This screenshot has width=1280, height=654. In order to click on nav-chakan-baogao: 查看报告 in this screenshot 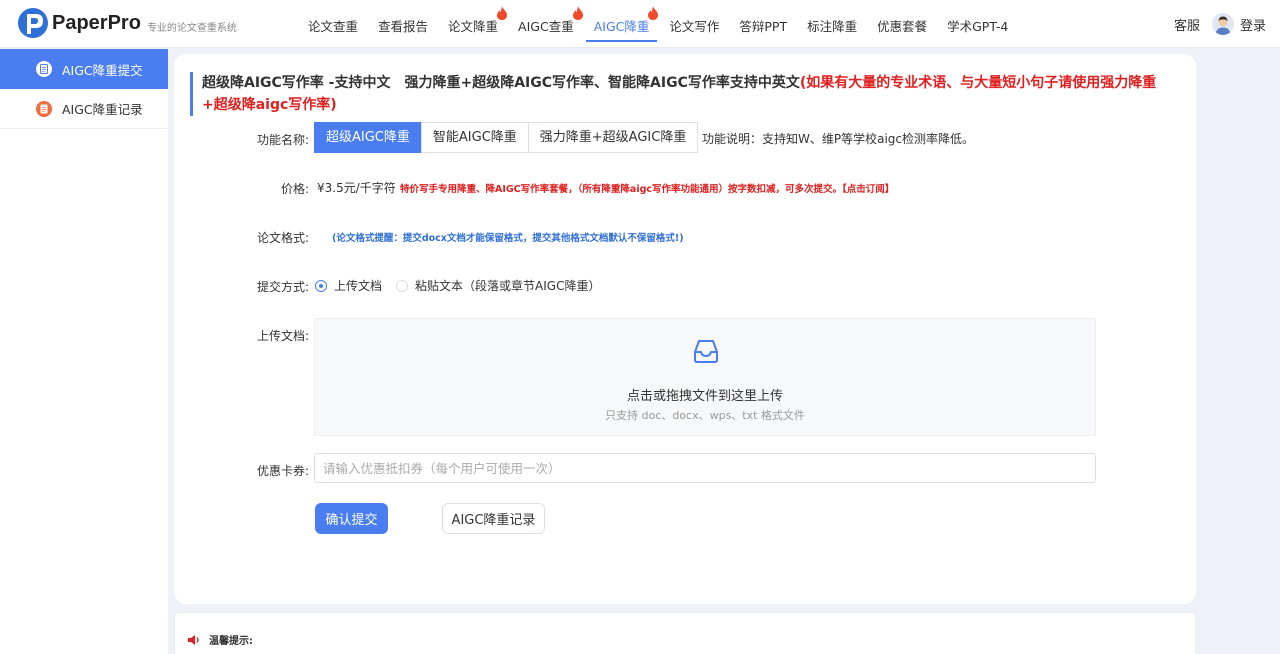, I will do `click(403, 24)`.